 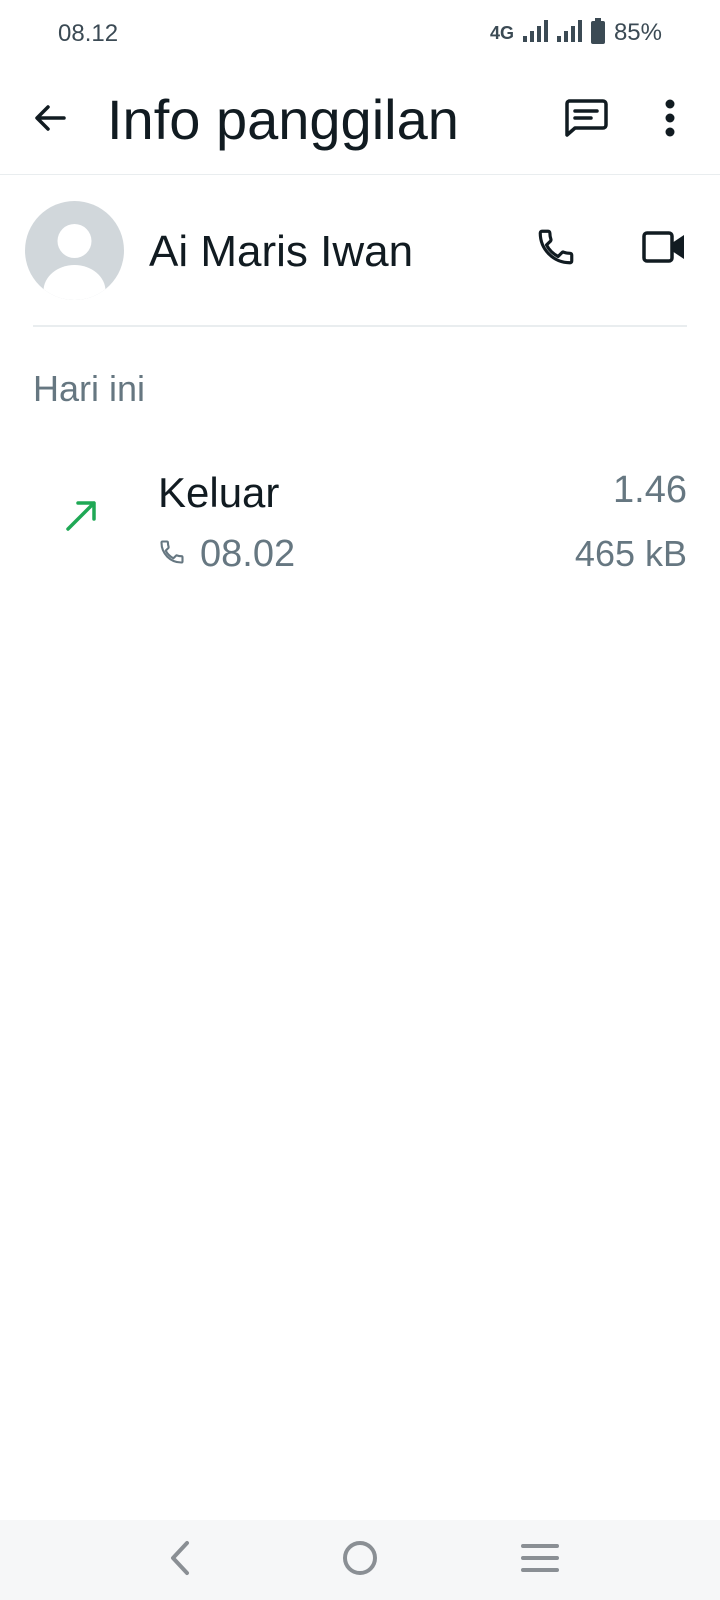 I want to click on call-log-item: Keluar 08.02 1.46 465 kB, so click(x=360, y=520).